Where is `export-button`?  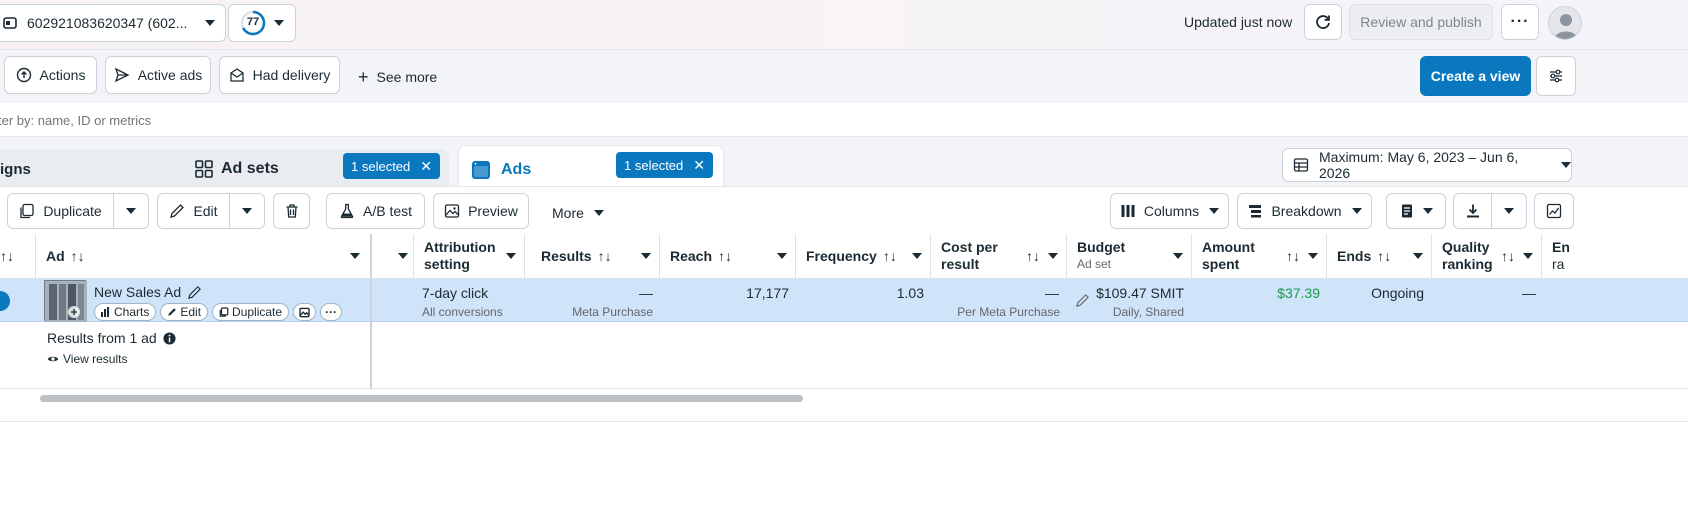
export-button is located at coordinates (1472, 211).